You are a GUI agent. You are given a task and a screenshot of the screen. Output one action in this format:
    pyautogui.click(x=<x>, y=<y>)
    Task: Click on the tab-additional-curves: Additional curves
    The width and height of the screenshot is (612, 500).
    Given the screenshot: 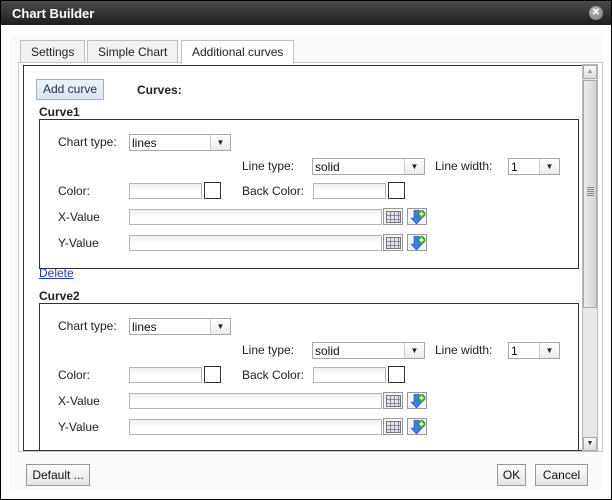 What is the action you would take?
    pyautogui.click(x=238, y=52)
    